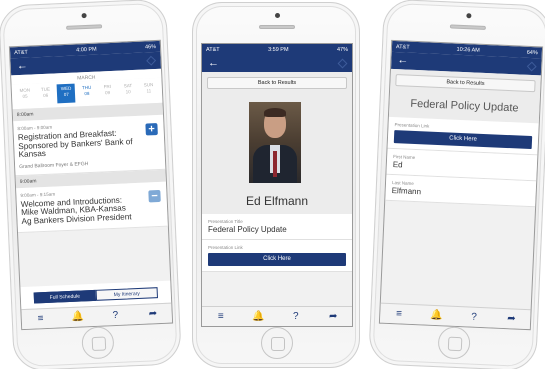  What do you see at coordinates (468, 50) in the screenshot?
I see `clock: 10:26 AM` at bounding box center [468, 50].